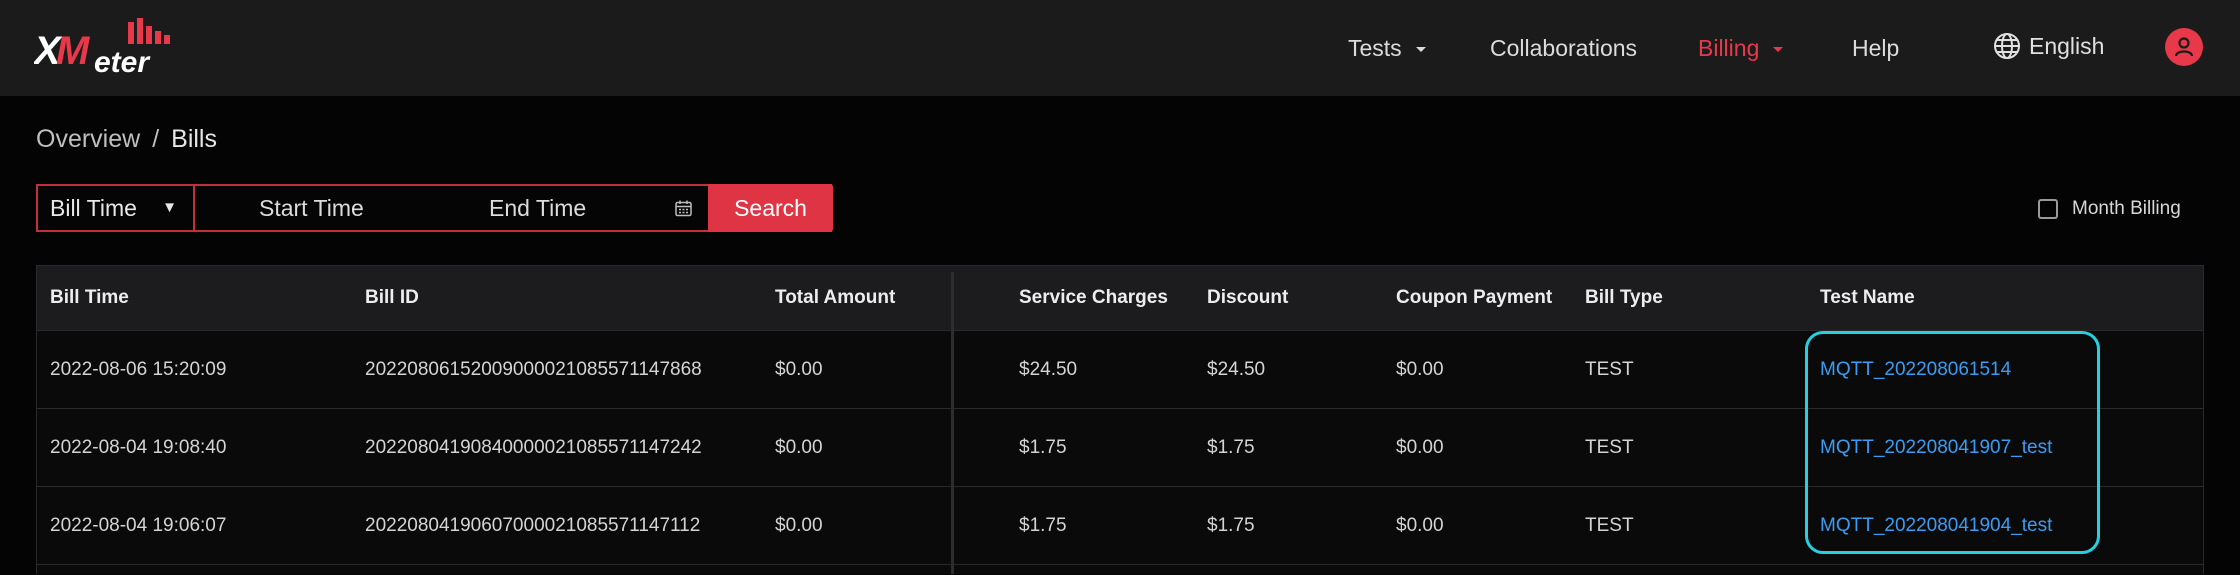 The height and width of the screenshot is (575, 2240). Describe the element at coordinates (1474, 298) in the screenshot. I see `column-header-coupon-payment: Coupon Payment` at that location.